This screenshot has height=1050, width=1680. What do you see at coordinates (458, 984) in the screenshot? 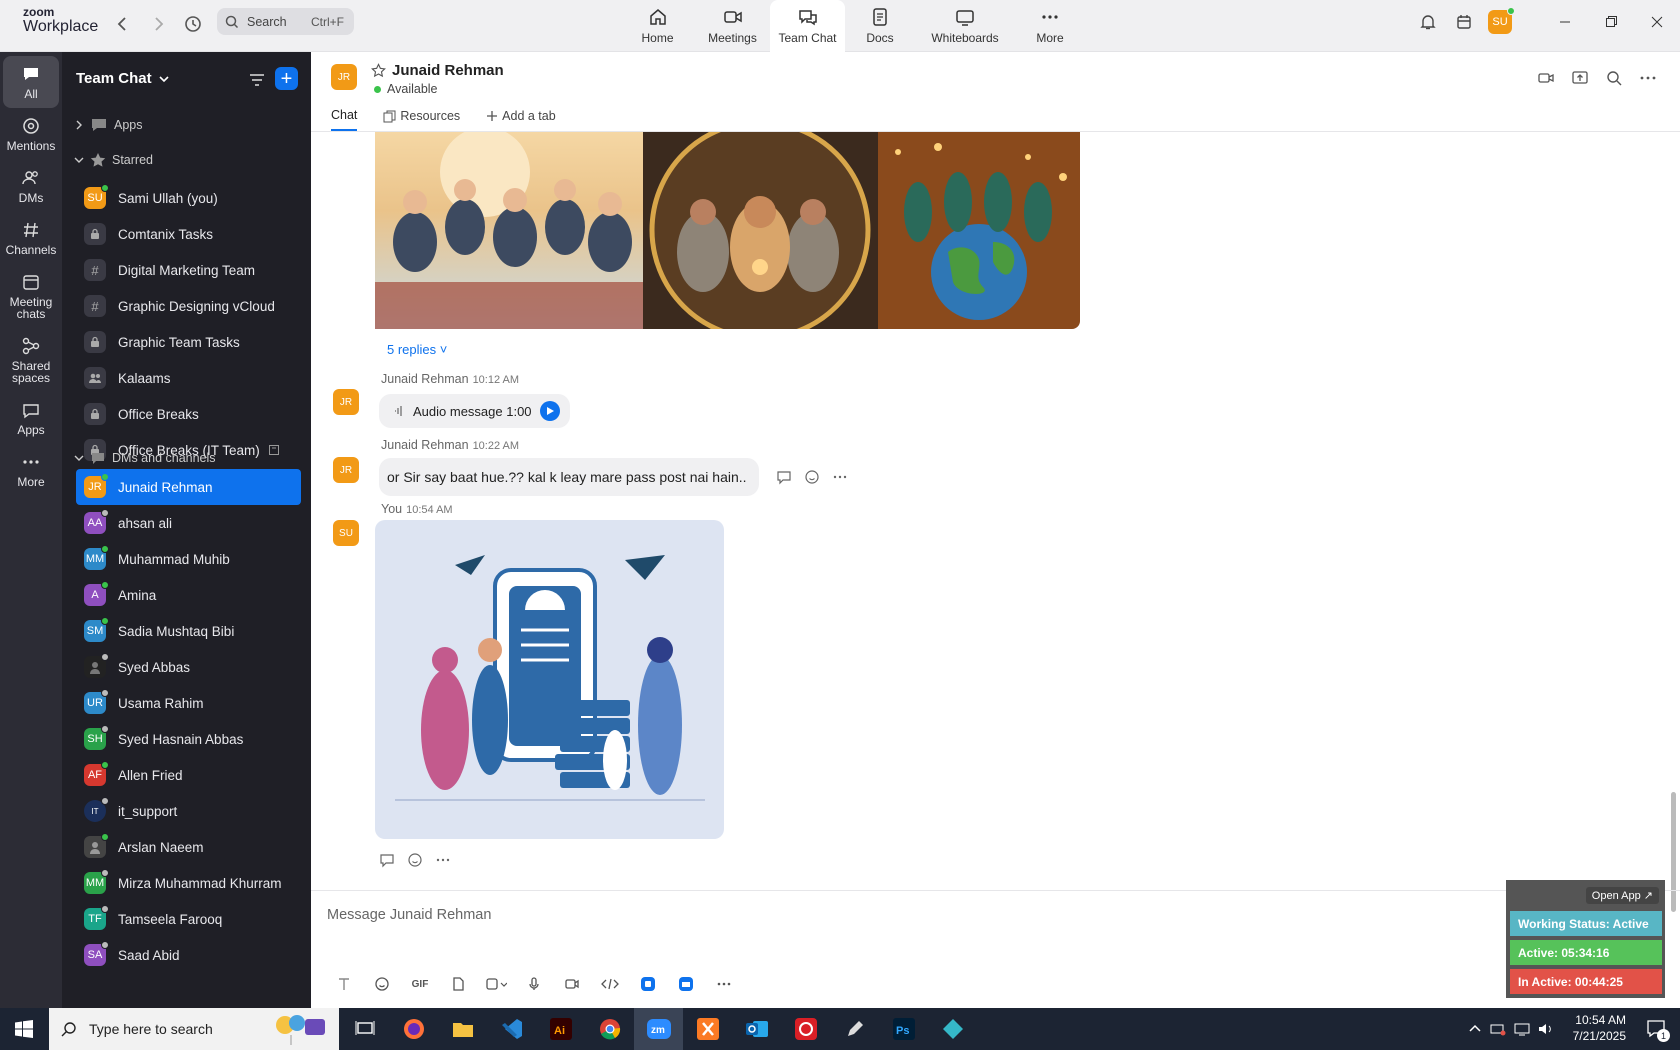
I see `file-icon` at bounding box center [458, 984].